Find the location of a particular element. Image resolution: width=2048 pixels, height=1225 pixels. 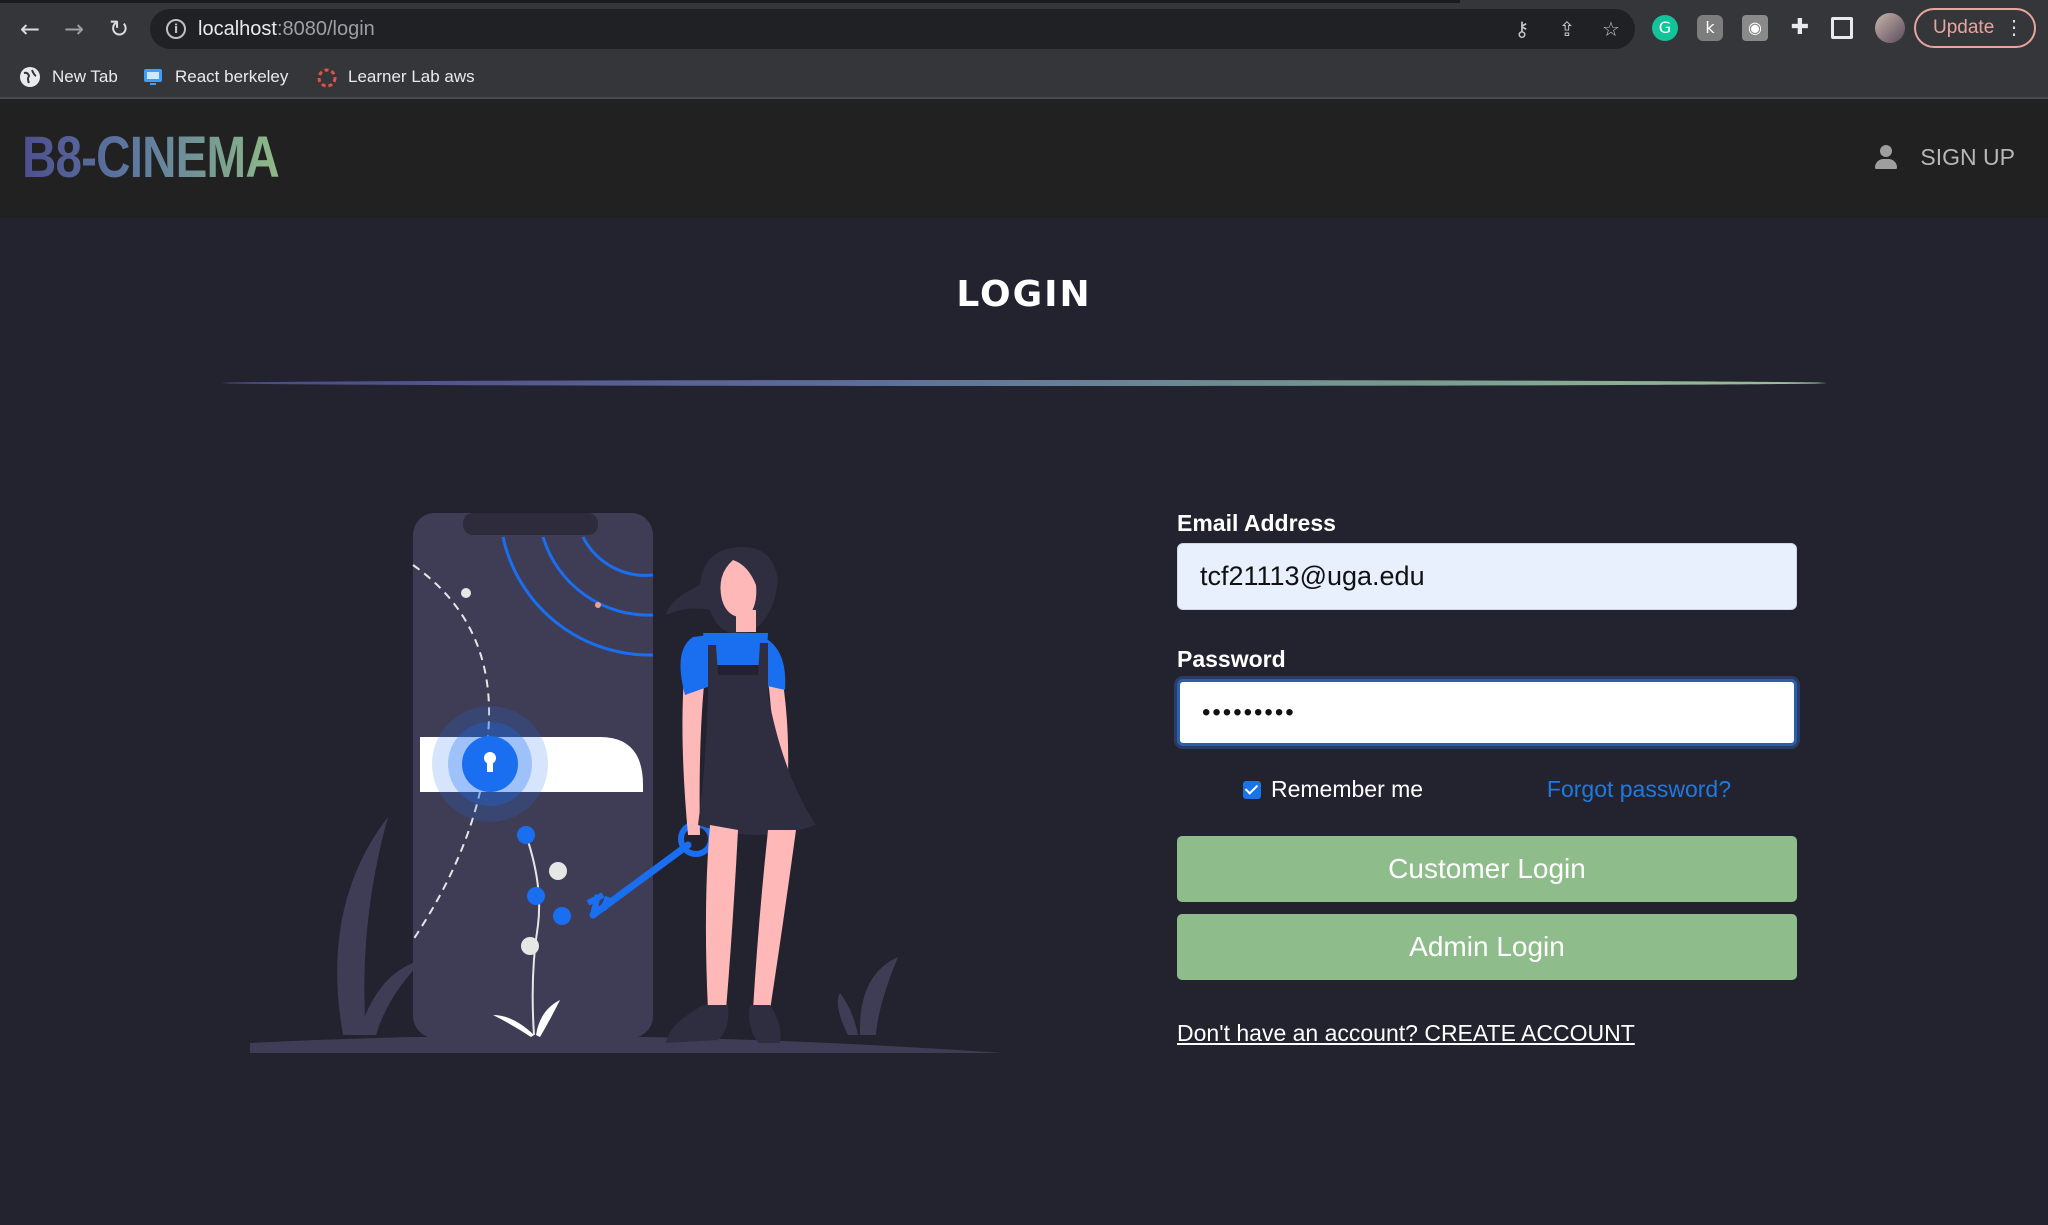

url-host: localhost is located at coordinates (237, 29).